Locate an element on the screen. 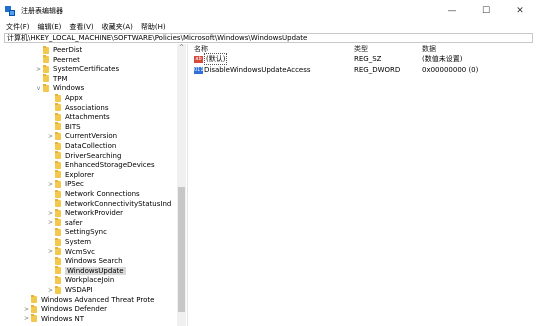  tree-item: SettingSync is located at coordinates (76, 232).